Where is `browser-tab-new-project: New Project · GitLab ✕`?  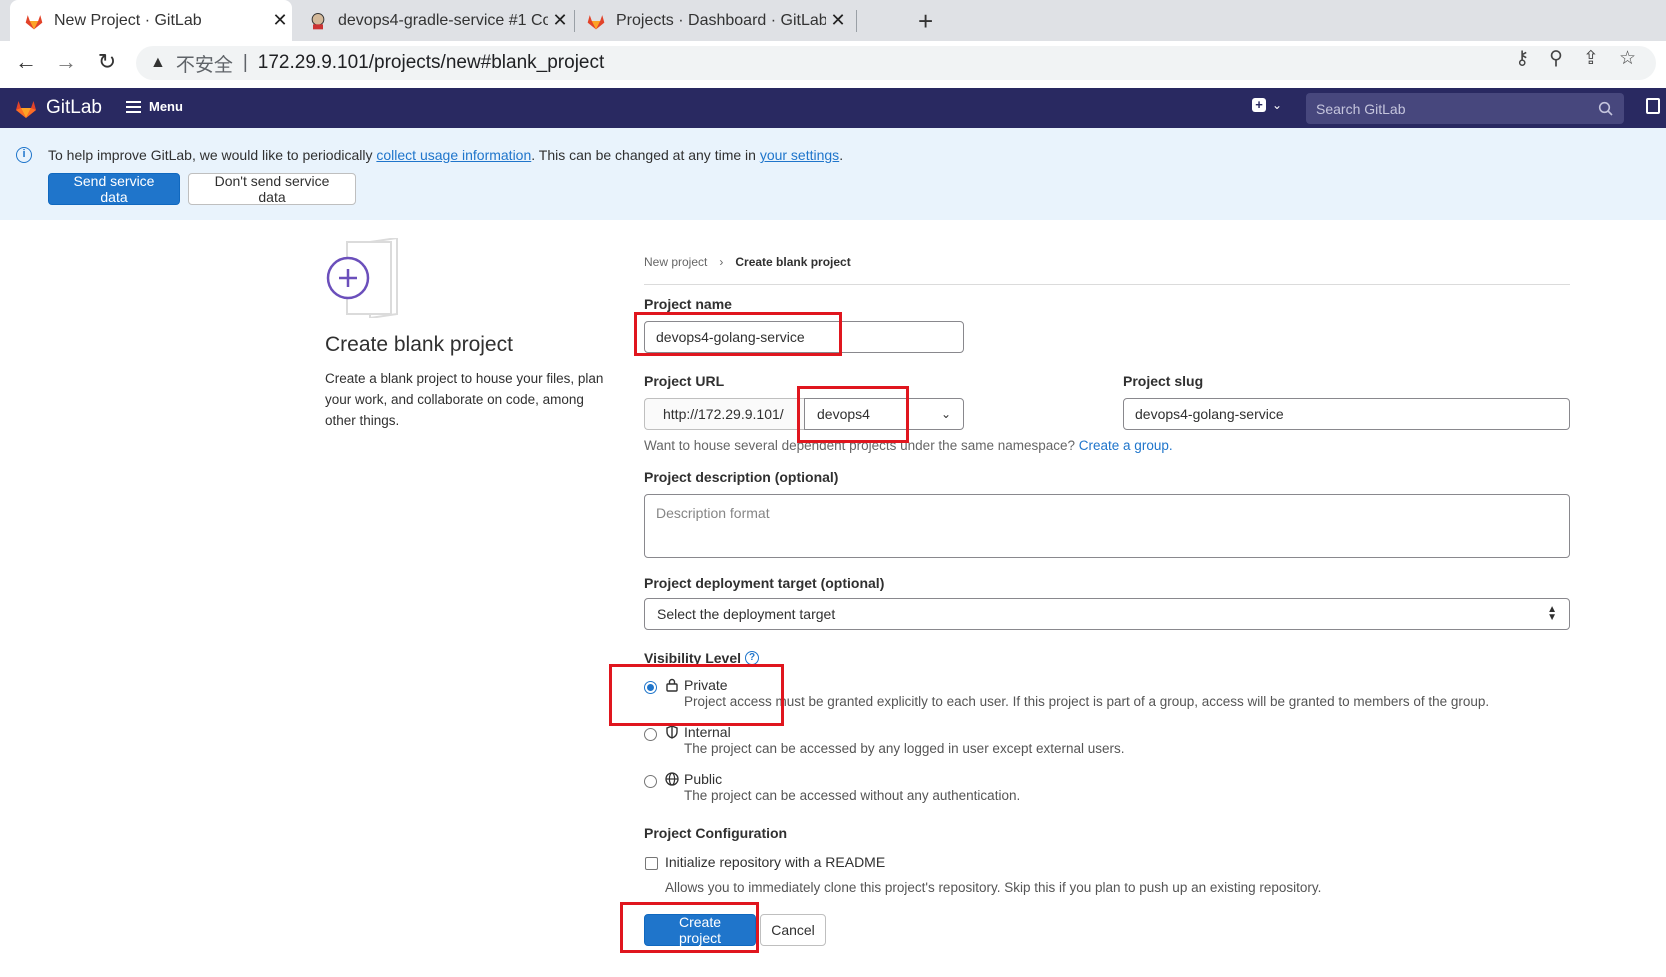
browser-tab-new-project: New Project · GitLab ✕ is located at coordinates (151, 20).